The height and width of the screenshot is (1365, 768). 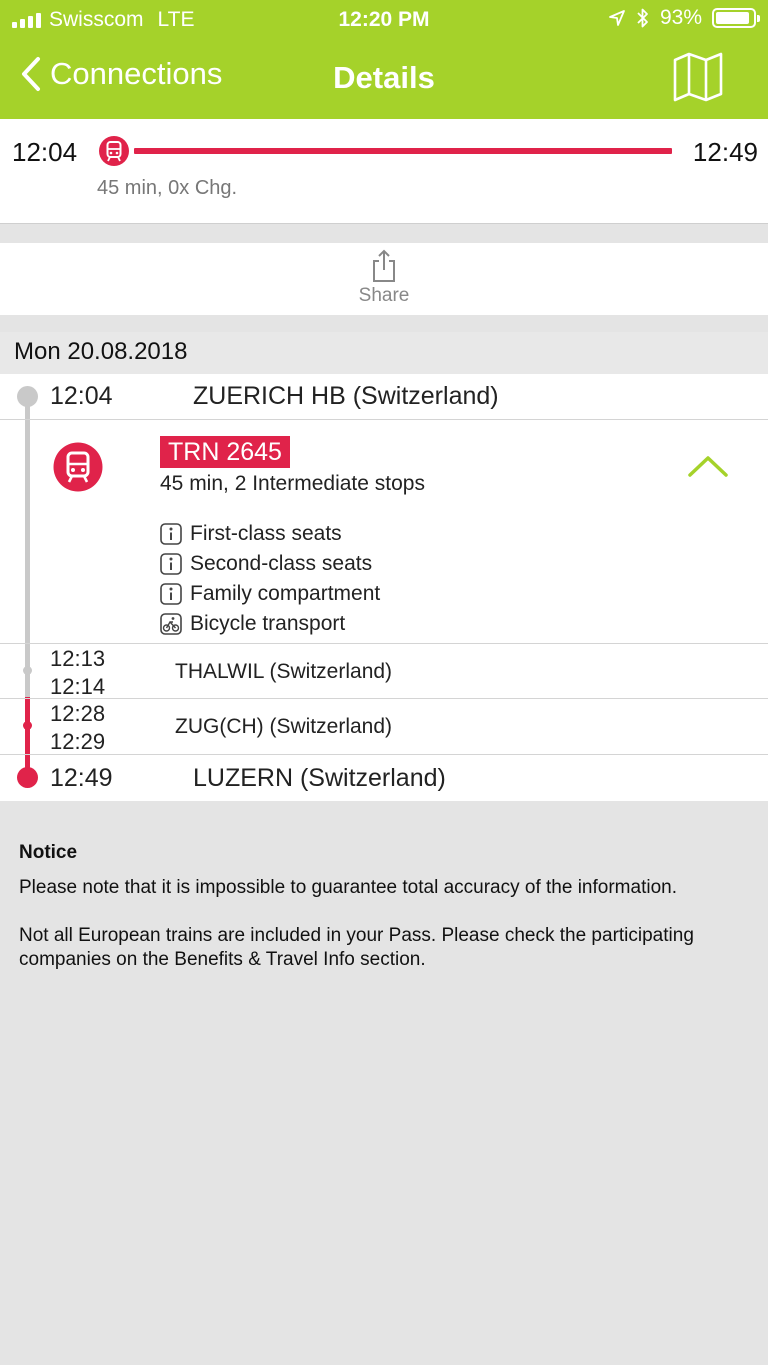 I want to click on summary-arrival-time: 12:49, so click(x=725, y=152).